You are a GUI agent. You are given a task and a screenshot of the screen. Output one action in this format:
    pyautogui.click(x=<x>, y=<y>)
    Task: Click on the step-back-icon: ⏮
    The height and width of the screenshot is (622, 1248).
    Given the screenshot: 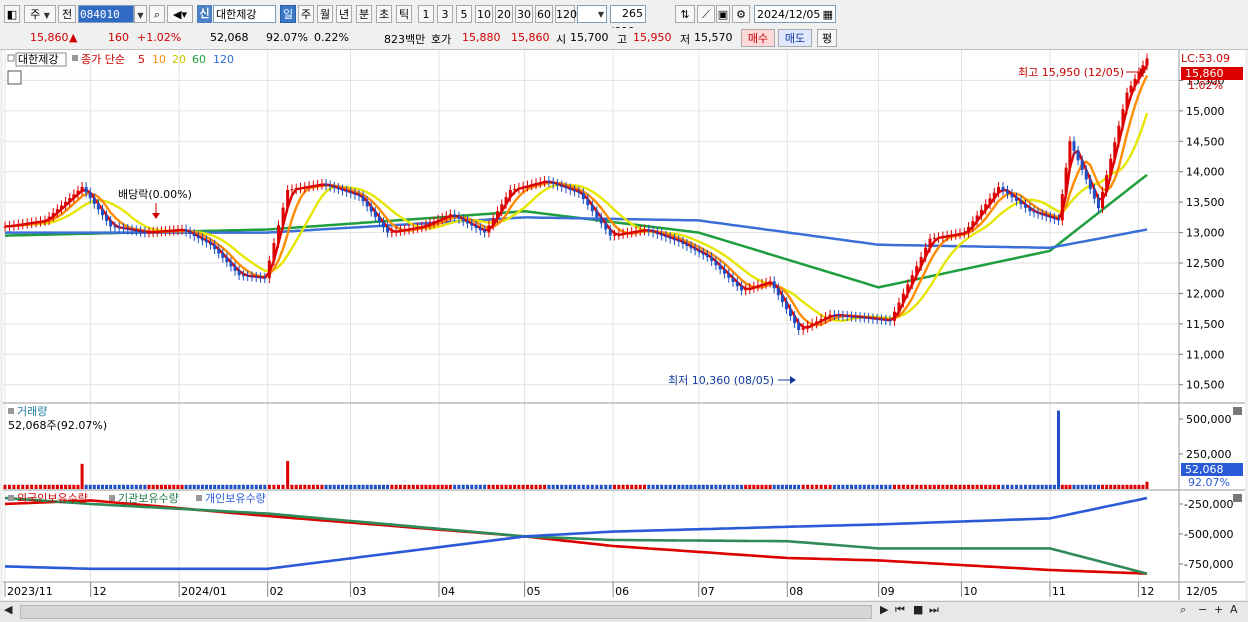 What is the action you would take?
    pyautogui.click(x=900, y=610)
    